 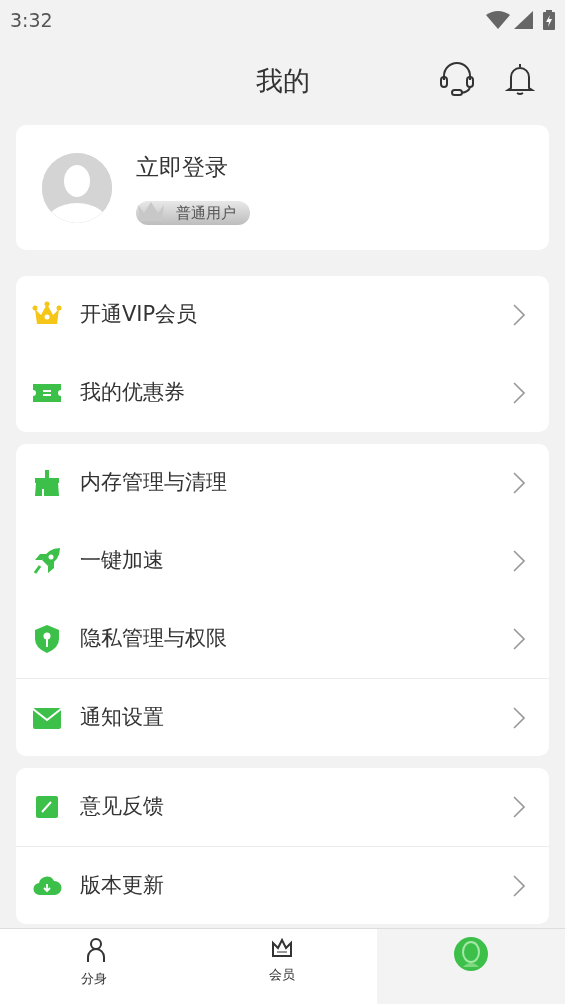 What do you see at coordinates (193, 212) in the screenshot?
I see `user-level-badge: 普通用户` at bounding box center [193, 212].